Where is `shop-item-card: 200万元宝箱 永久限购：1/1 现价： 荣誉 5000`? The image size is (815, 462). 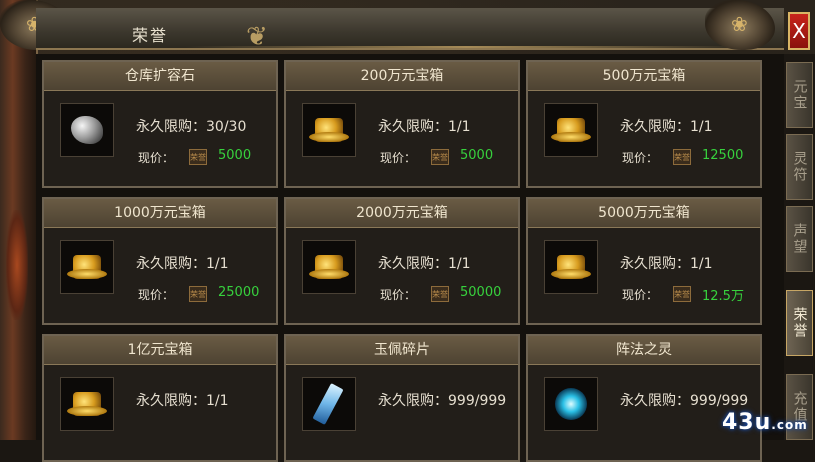 shop-item-card: 200万元宝箱 永久限购：1/1 现价： 荣誉 5000 is located at coordinates (402, 124).